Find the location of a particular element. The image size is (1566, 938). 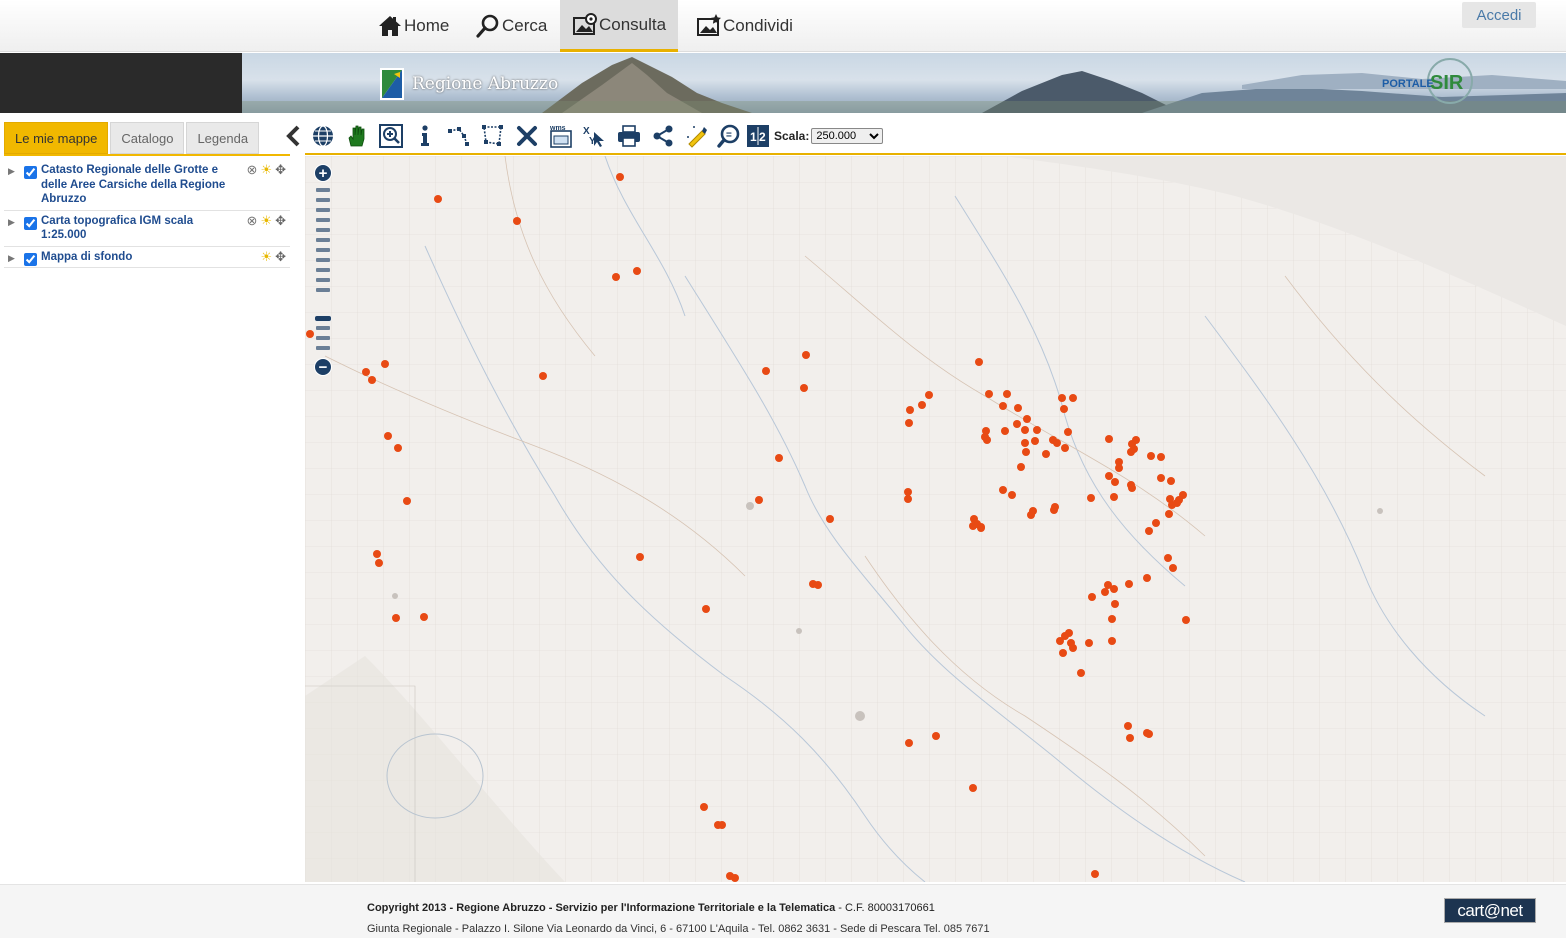

scale-ratio-button: 12 is located at coordinates (758, 136).